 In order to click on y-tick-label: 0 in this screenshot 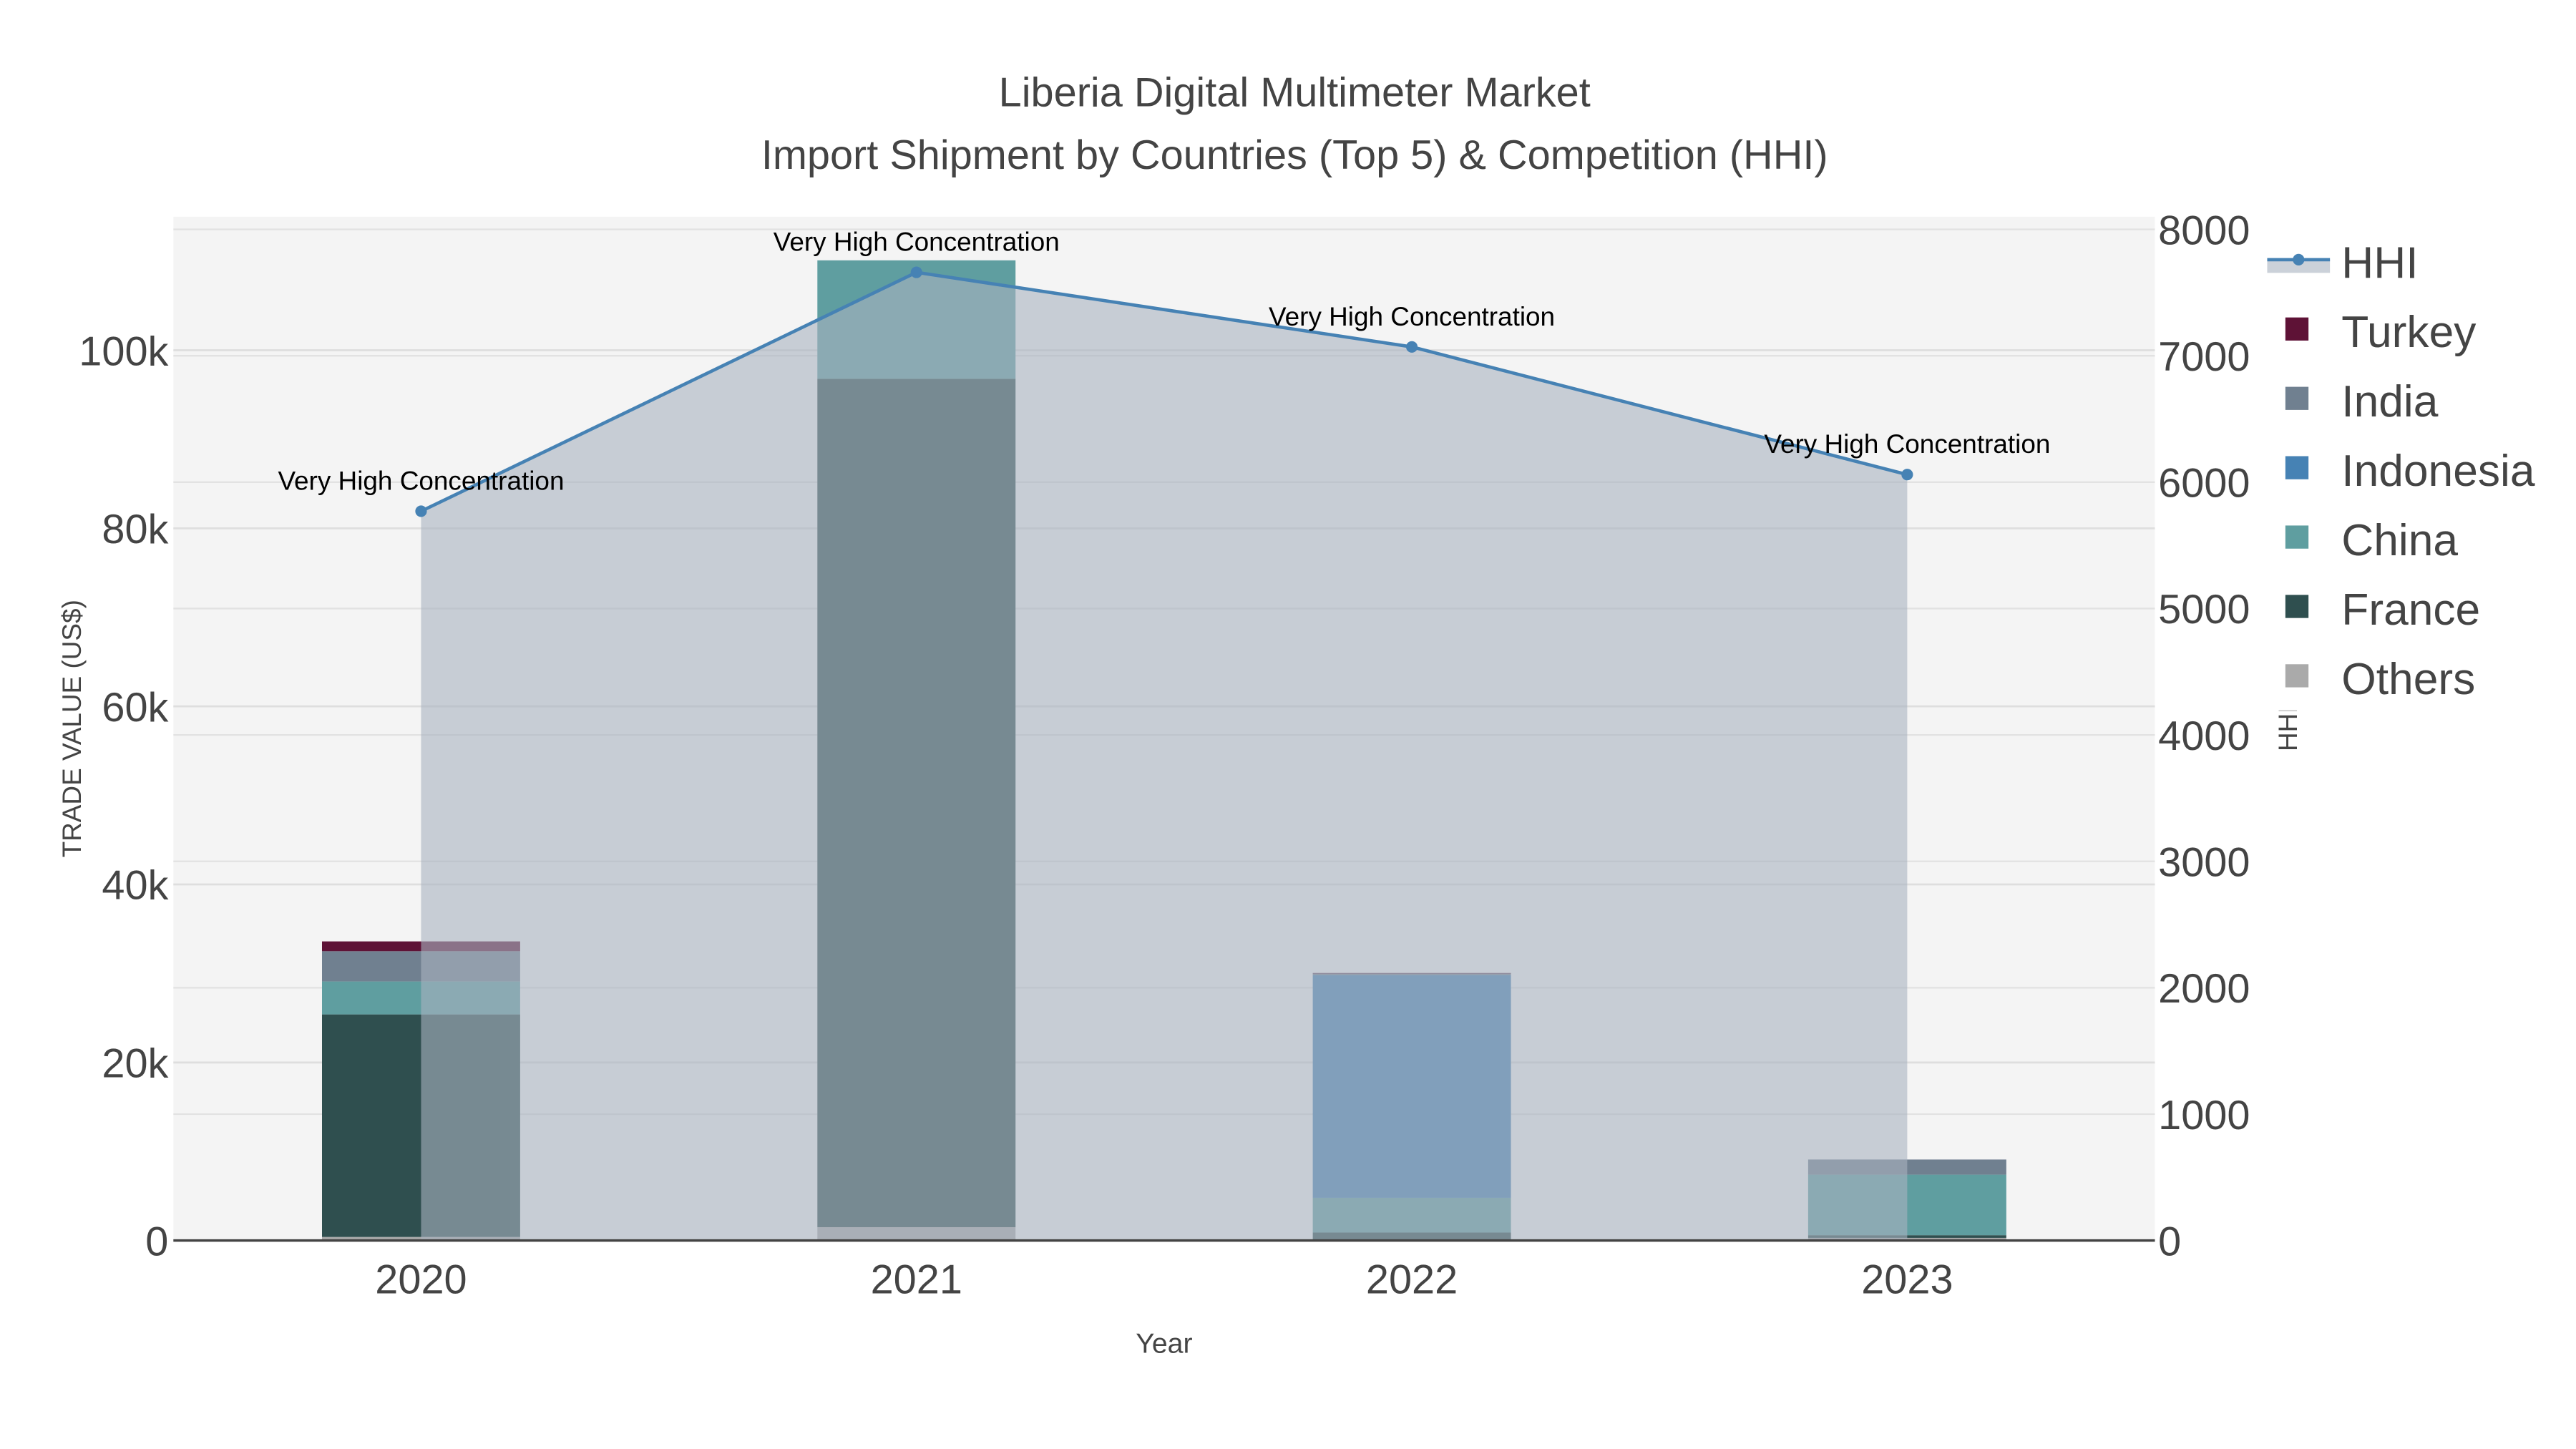, I will do `click(156, 1241)`.